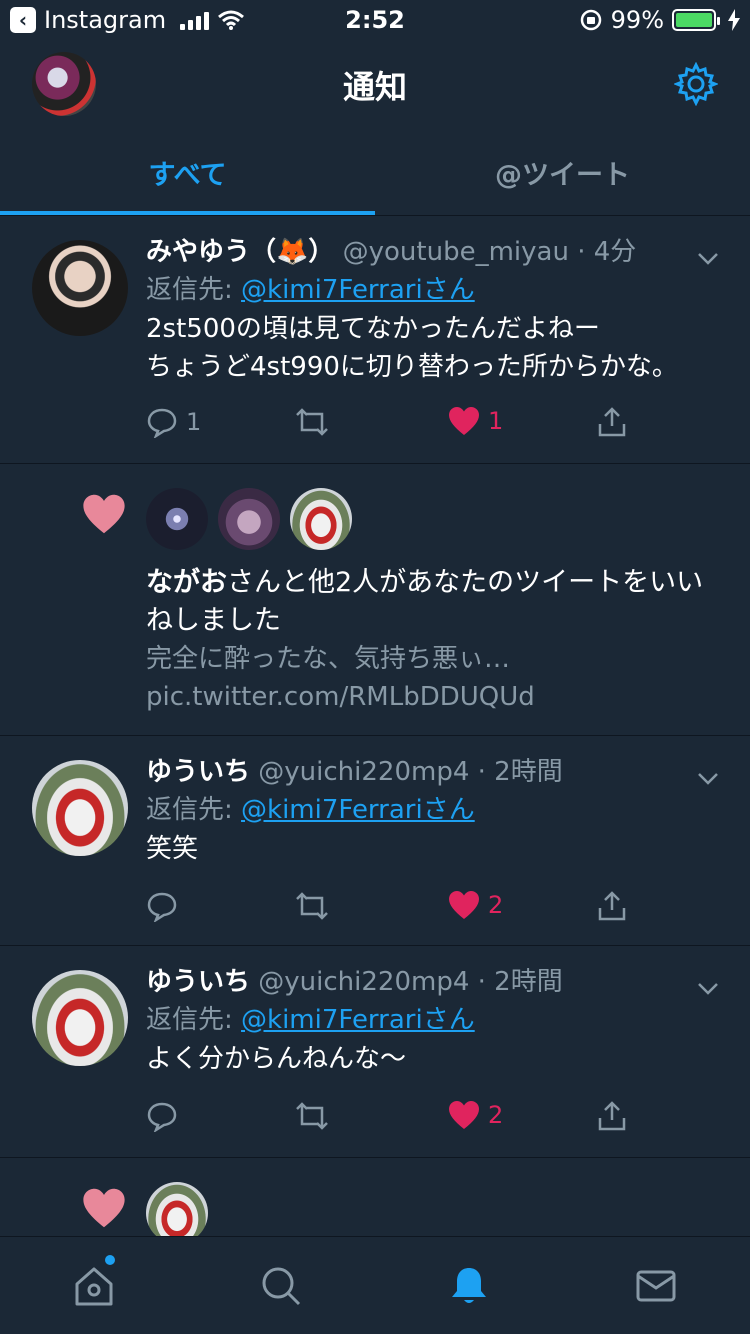 The width and height of the screenshot is (750, 1334). I want to click on tab-notifications, so click(469, 1285).